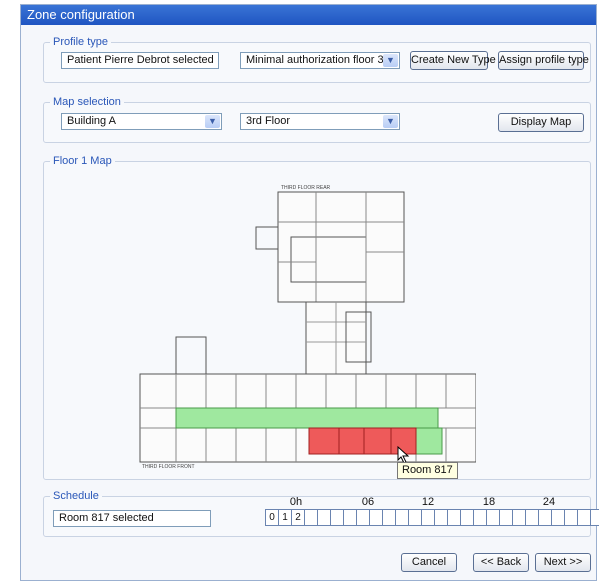 The width and height of the screenshot is (599, 581). I want to click on map-selection-legend: Map selection, so click(87, 102).